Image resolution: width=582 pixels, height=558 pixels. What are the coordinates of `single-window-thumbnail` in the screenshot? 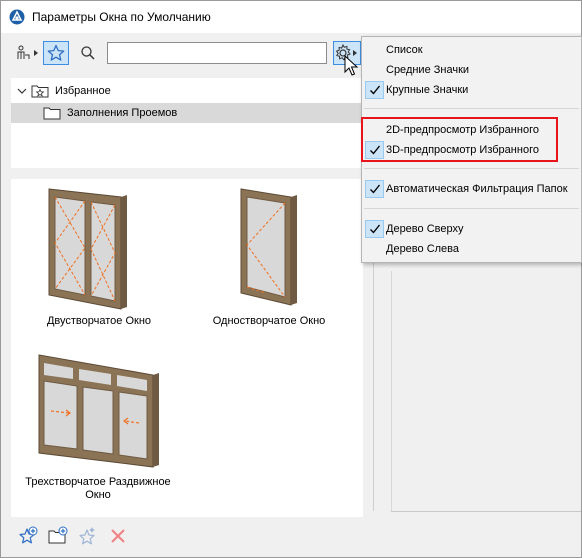 It's located at (268, 247).